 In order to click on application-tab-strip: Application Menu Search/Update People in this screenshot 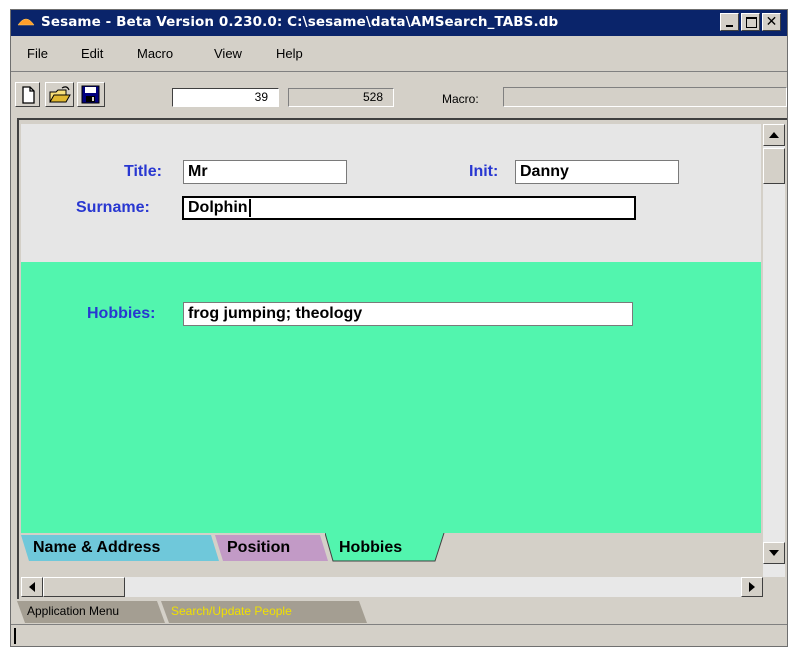, I will do `click(402, 612)`.